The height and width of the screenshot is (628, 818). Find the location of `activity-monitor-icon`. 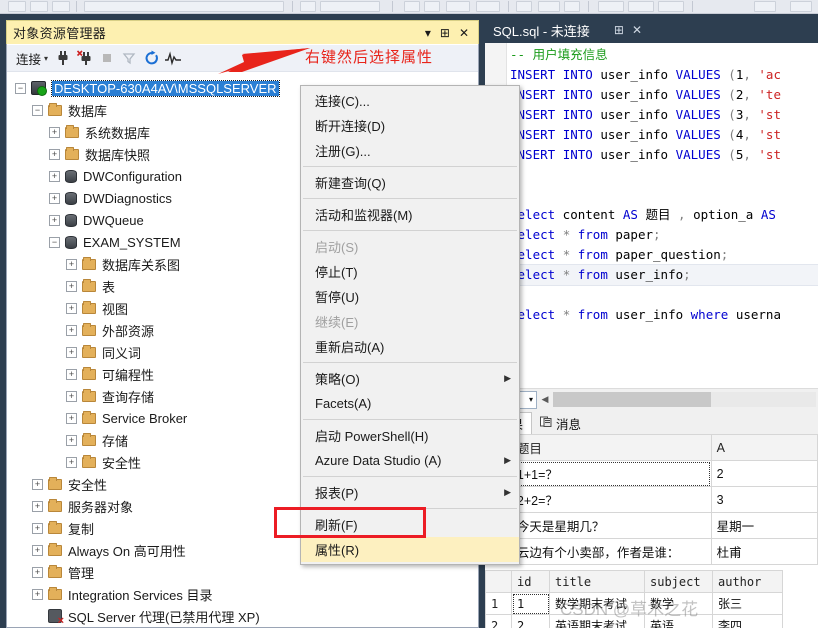

activity-monitor-icon is located at coordinates (173, 58).